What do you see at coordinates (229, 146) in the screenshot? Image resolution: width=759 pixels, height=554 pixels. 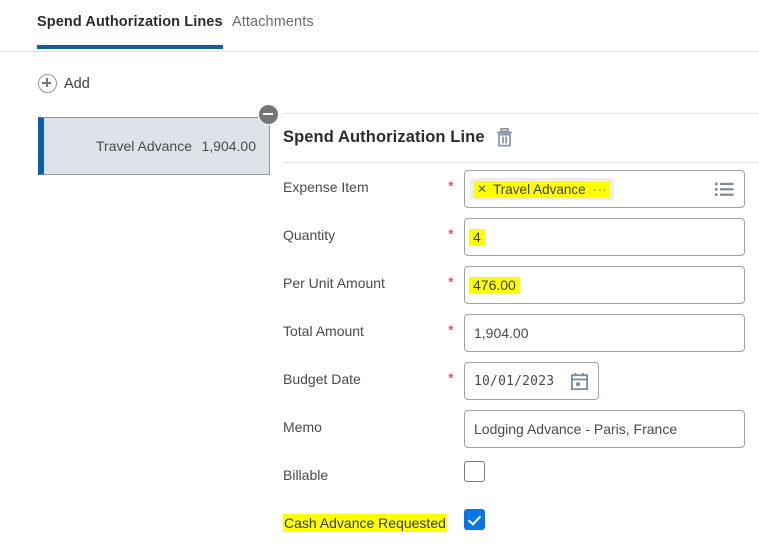 I see `line-item-amount: 1,904.00` at bounding box center [229, 146].